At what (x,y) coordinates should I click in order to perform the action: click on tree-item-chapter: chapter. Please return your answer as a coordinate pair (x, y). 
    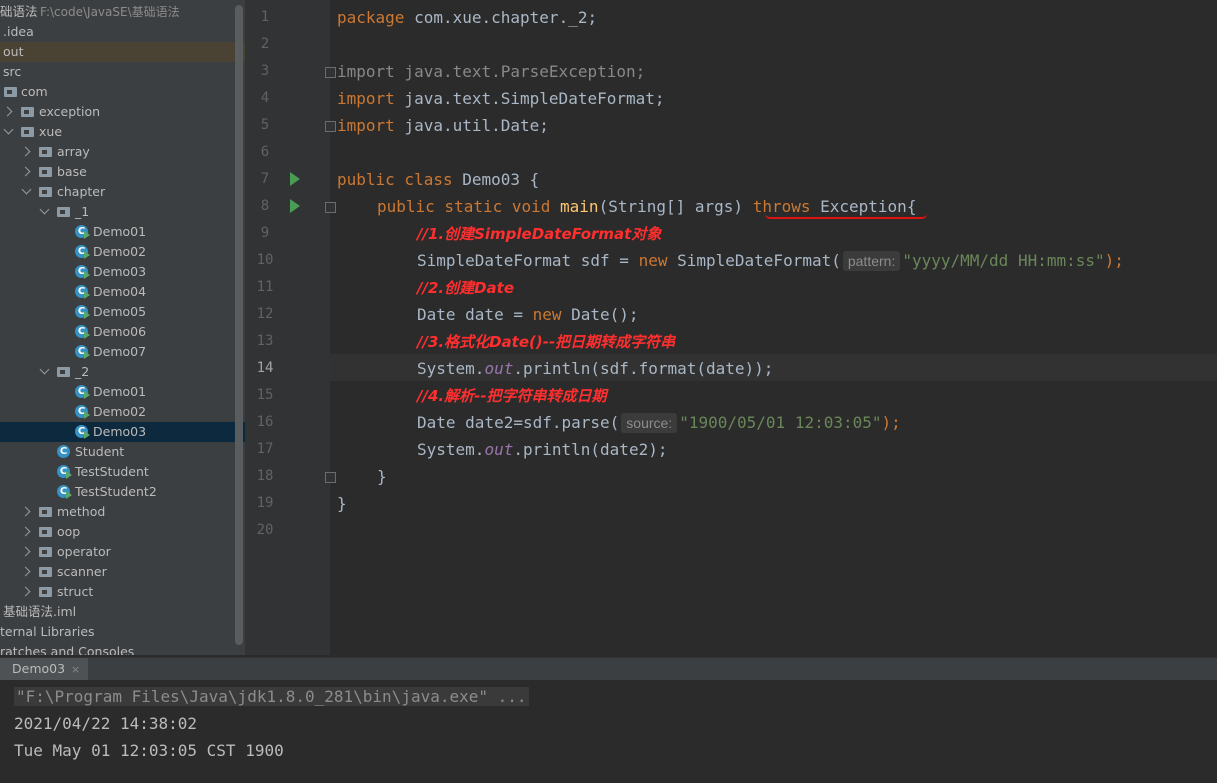
    Looking at the image, I should click on (122, 192).